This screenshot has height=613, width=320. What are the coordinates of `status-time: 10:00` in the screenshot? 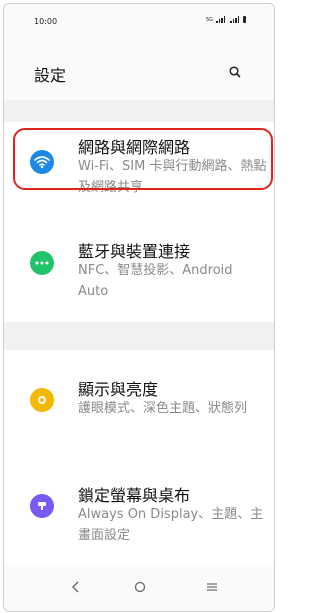 It's located at (46, 21).